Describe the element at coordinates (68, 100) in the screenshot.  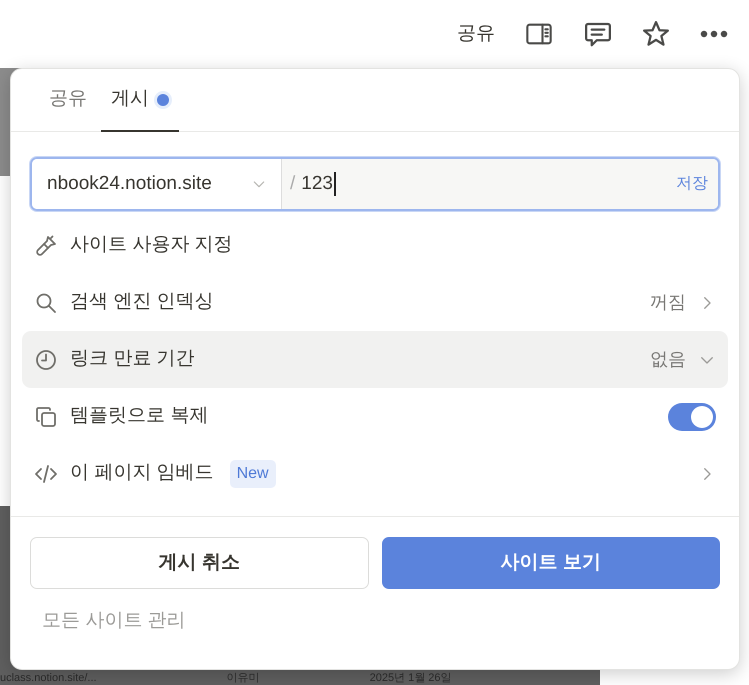
I see `tab: 공유` at that location.